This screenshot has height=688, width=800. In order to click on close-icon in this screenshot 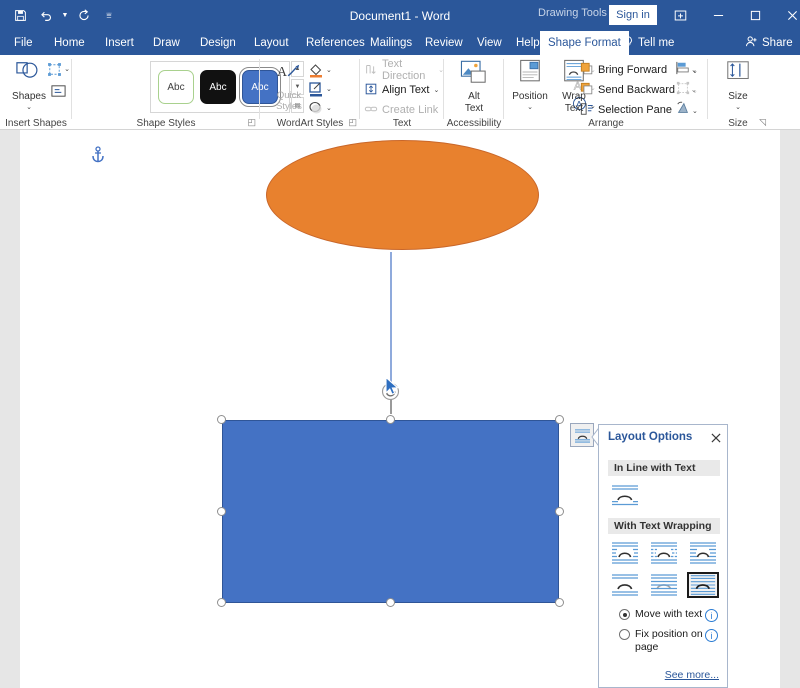, I will do `click(716, 438)`.